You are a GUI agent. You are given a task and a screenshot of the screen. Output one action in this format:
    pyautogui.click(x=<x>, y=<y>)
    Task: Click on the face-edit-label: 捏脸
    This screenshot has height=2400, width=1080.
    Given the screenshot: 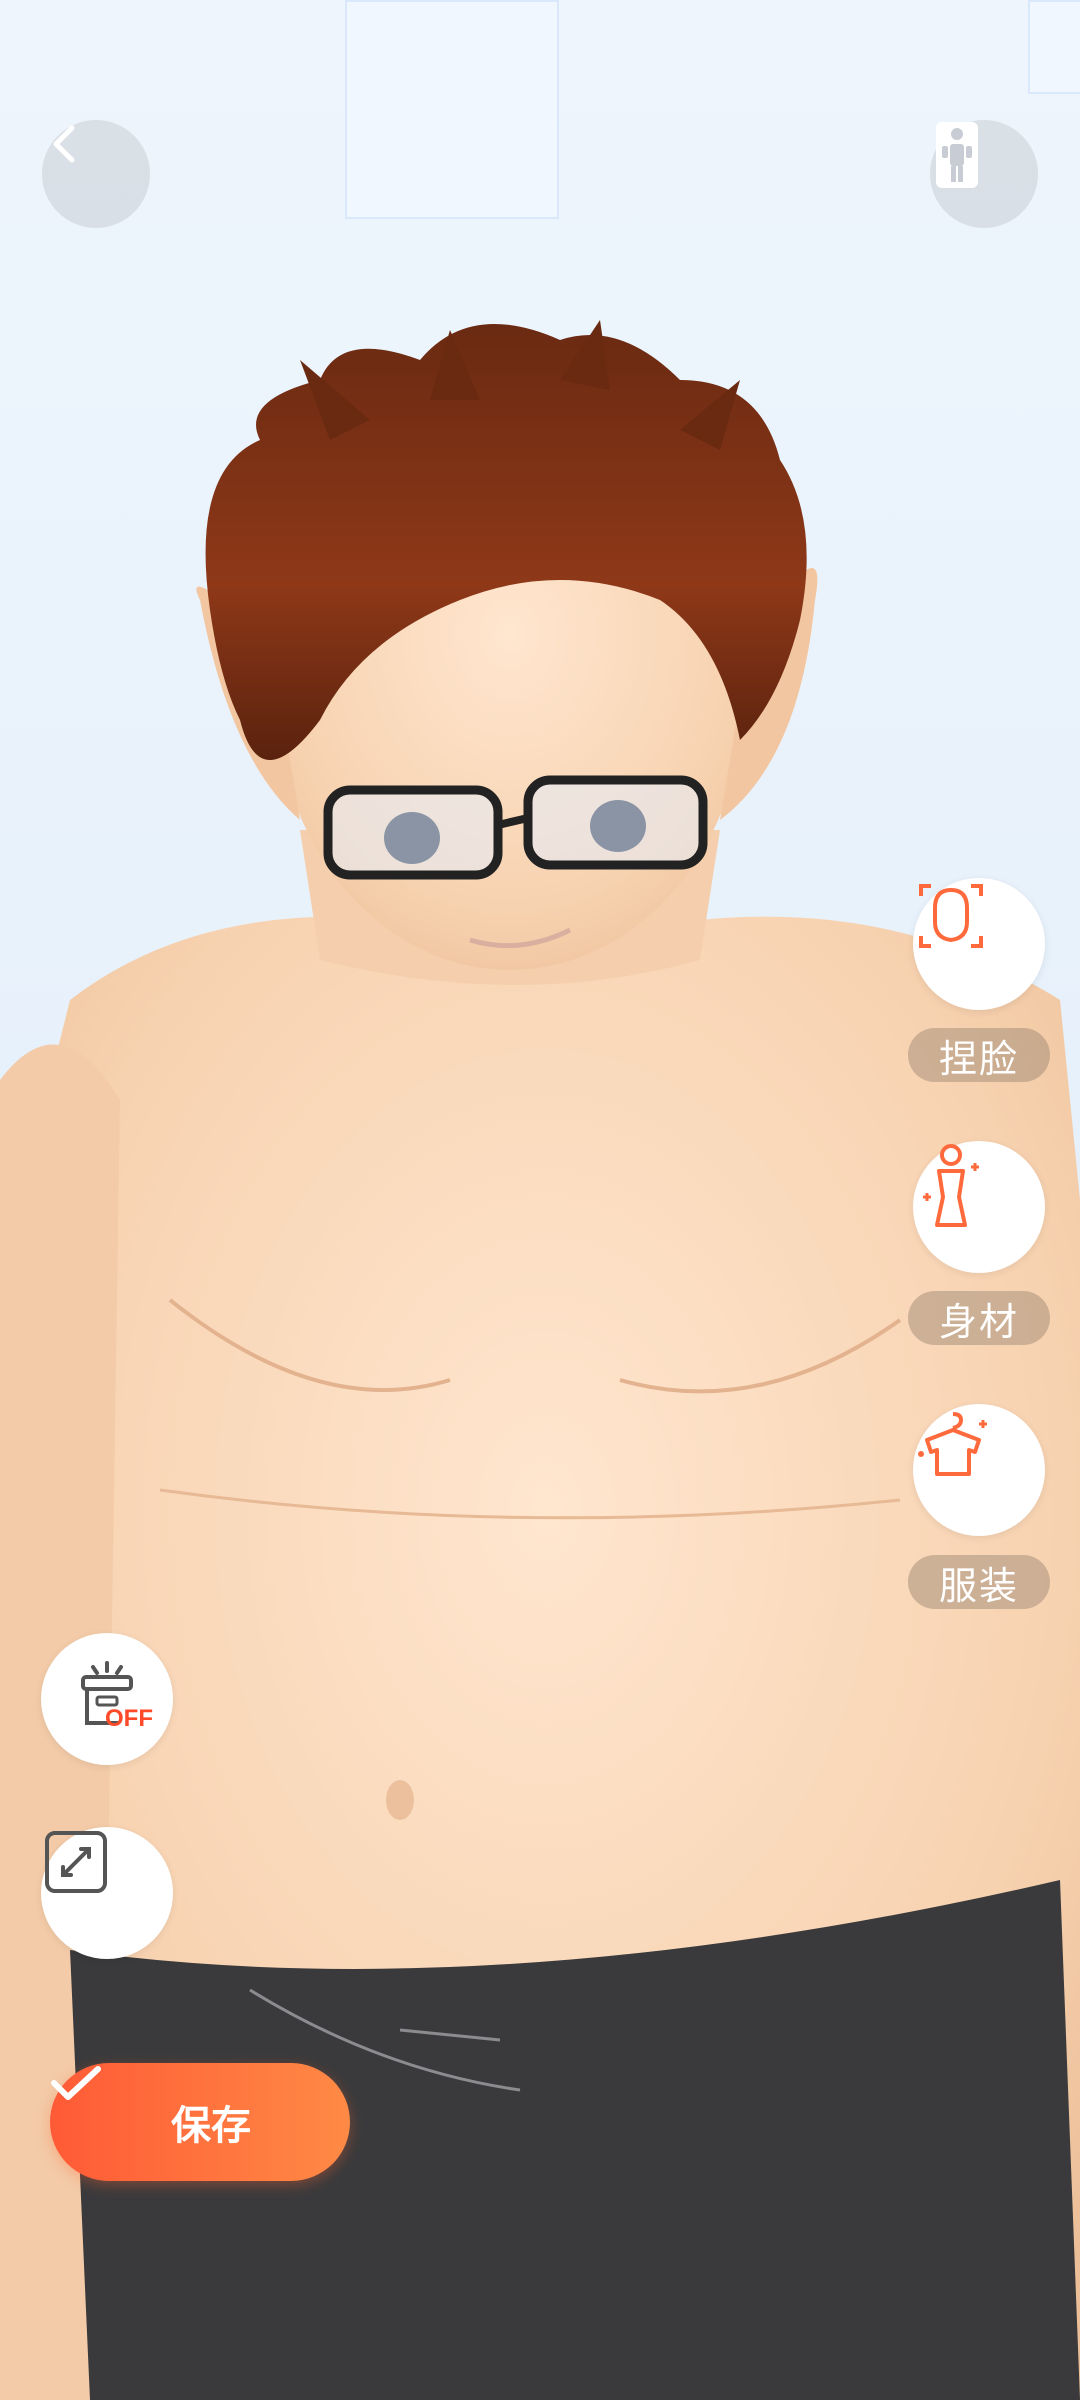 What is the action you would take?
    pyautogui.click(x=979, y=1055)
    